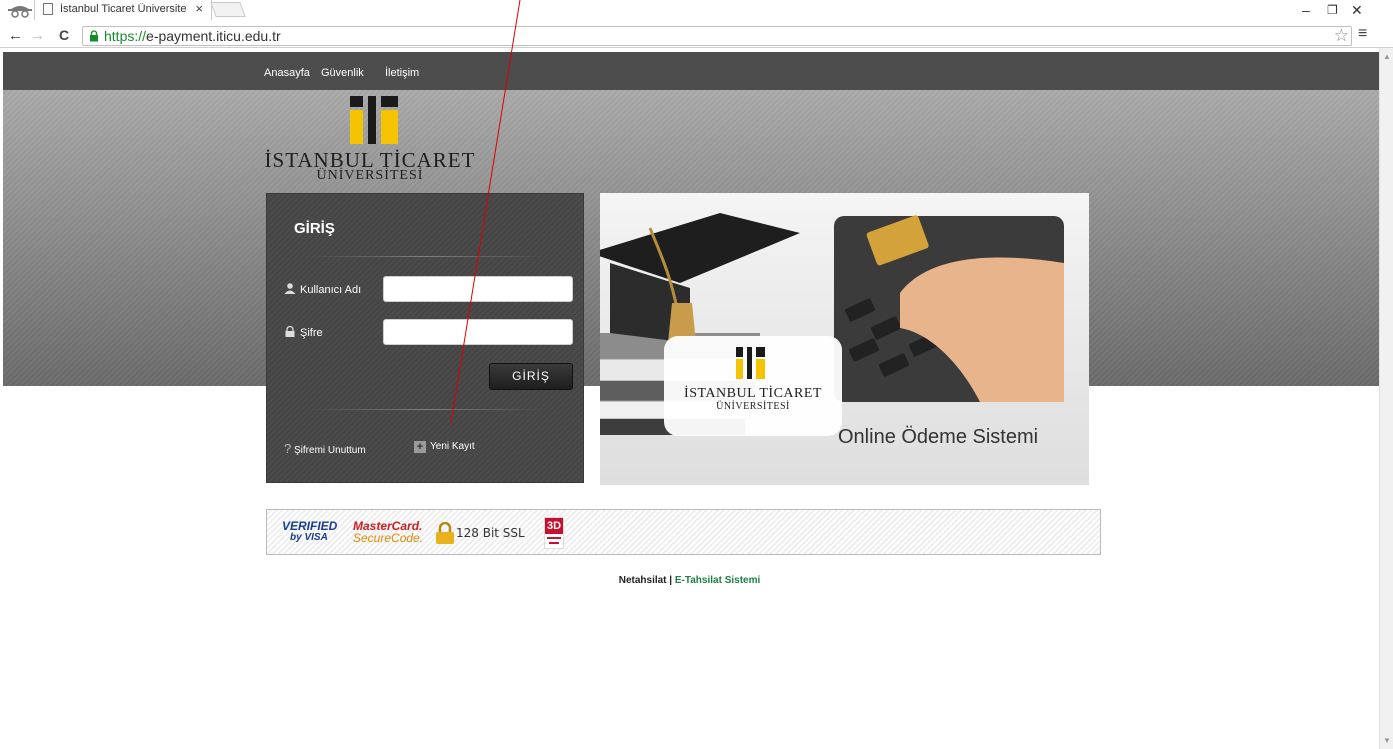 The height and width of the screenshot is (749, 1393). What do you see at coordinates (374, 120) in the screenshot?
I see `university-logo-mark-icon` at bounding box center [374, 120].